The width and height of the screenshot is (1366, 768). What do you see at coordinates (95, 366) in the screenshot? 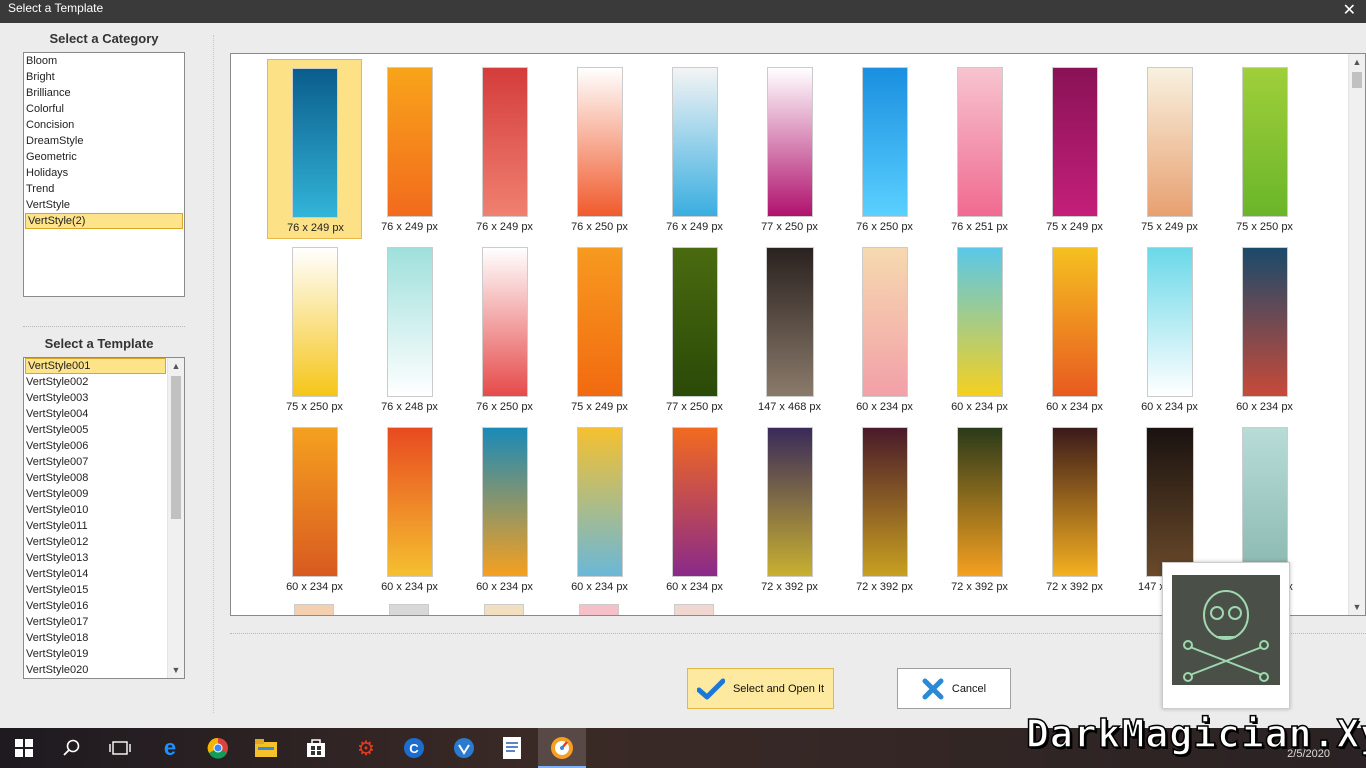
I see `template-item: VertStyle001` at bounding box center [95, 366].